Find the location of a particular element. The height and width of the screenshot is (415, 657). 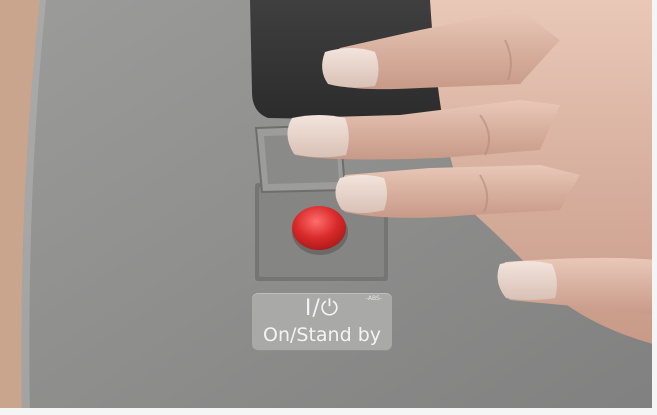

on-standby-label: -ABS- I/⏻ On/Stand by is located at coordinates (322, 322).